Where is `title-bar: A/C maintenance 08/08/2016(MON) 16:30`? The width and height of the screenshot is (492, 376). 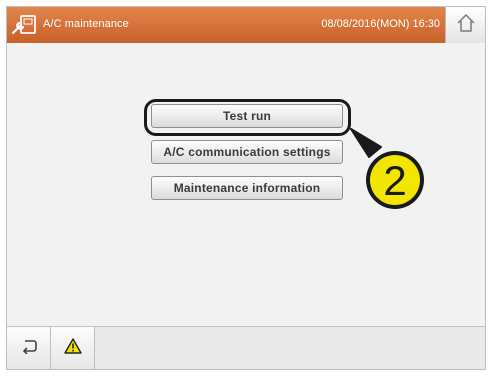 title-bar: A/C maintenance 08/08/2016(MON) 16:30 is located at coordinates (246, 25).